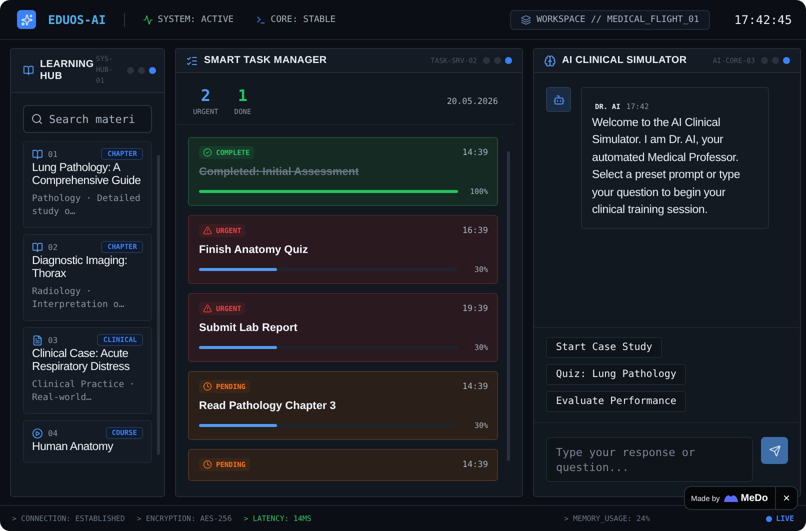  Describe the element at coordinates (77, 19) in the screenshot. I see `brand-name: EDUOS-AI` at that location.